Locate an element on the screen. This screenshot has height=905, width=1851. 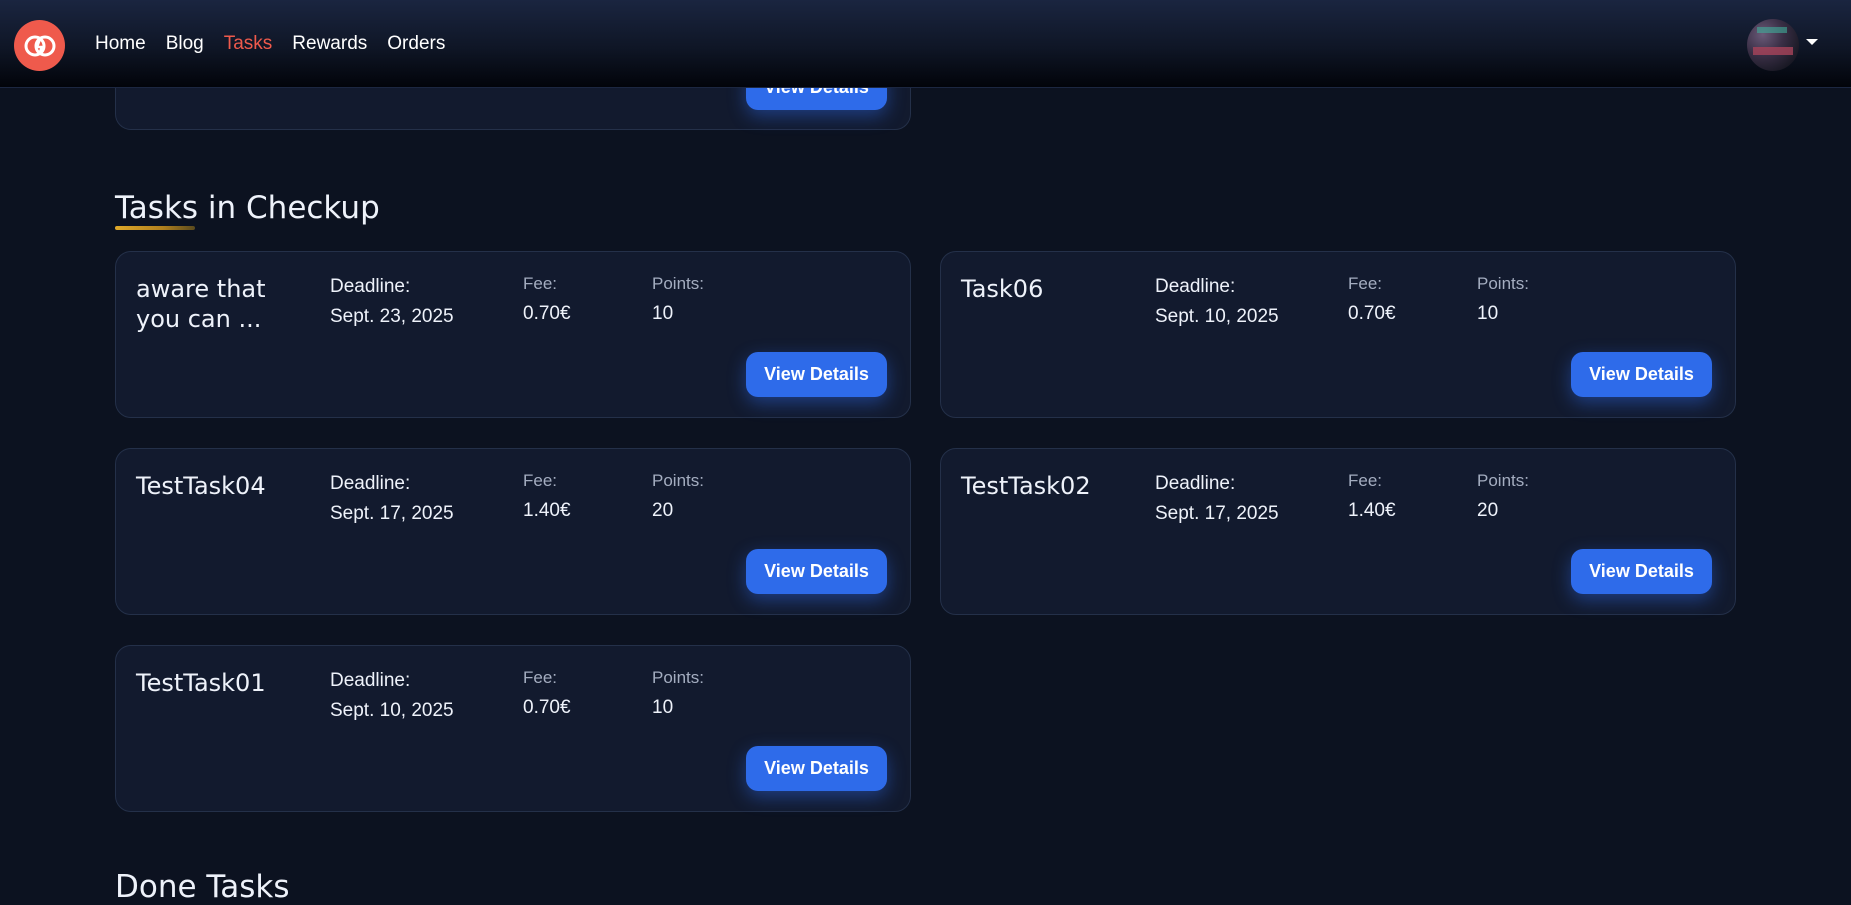
next-section-title: Done Tasks is located at coordinates (202, 887).